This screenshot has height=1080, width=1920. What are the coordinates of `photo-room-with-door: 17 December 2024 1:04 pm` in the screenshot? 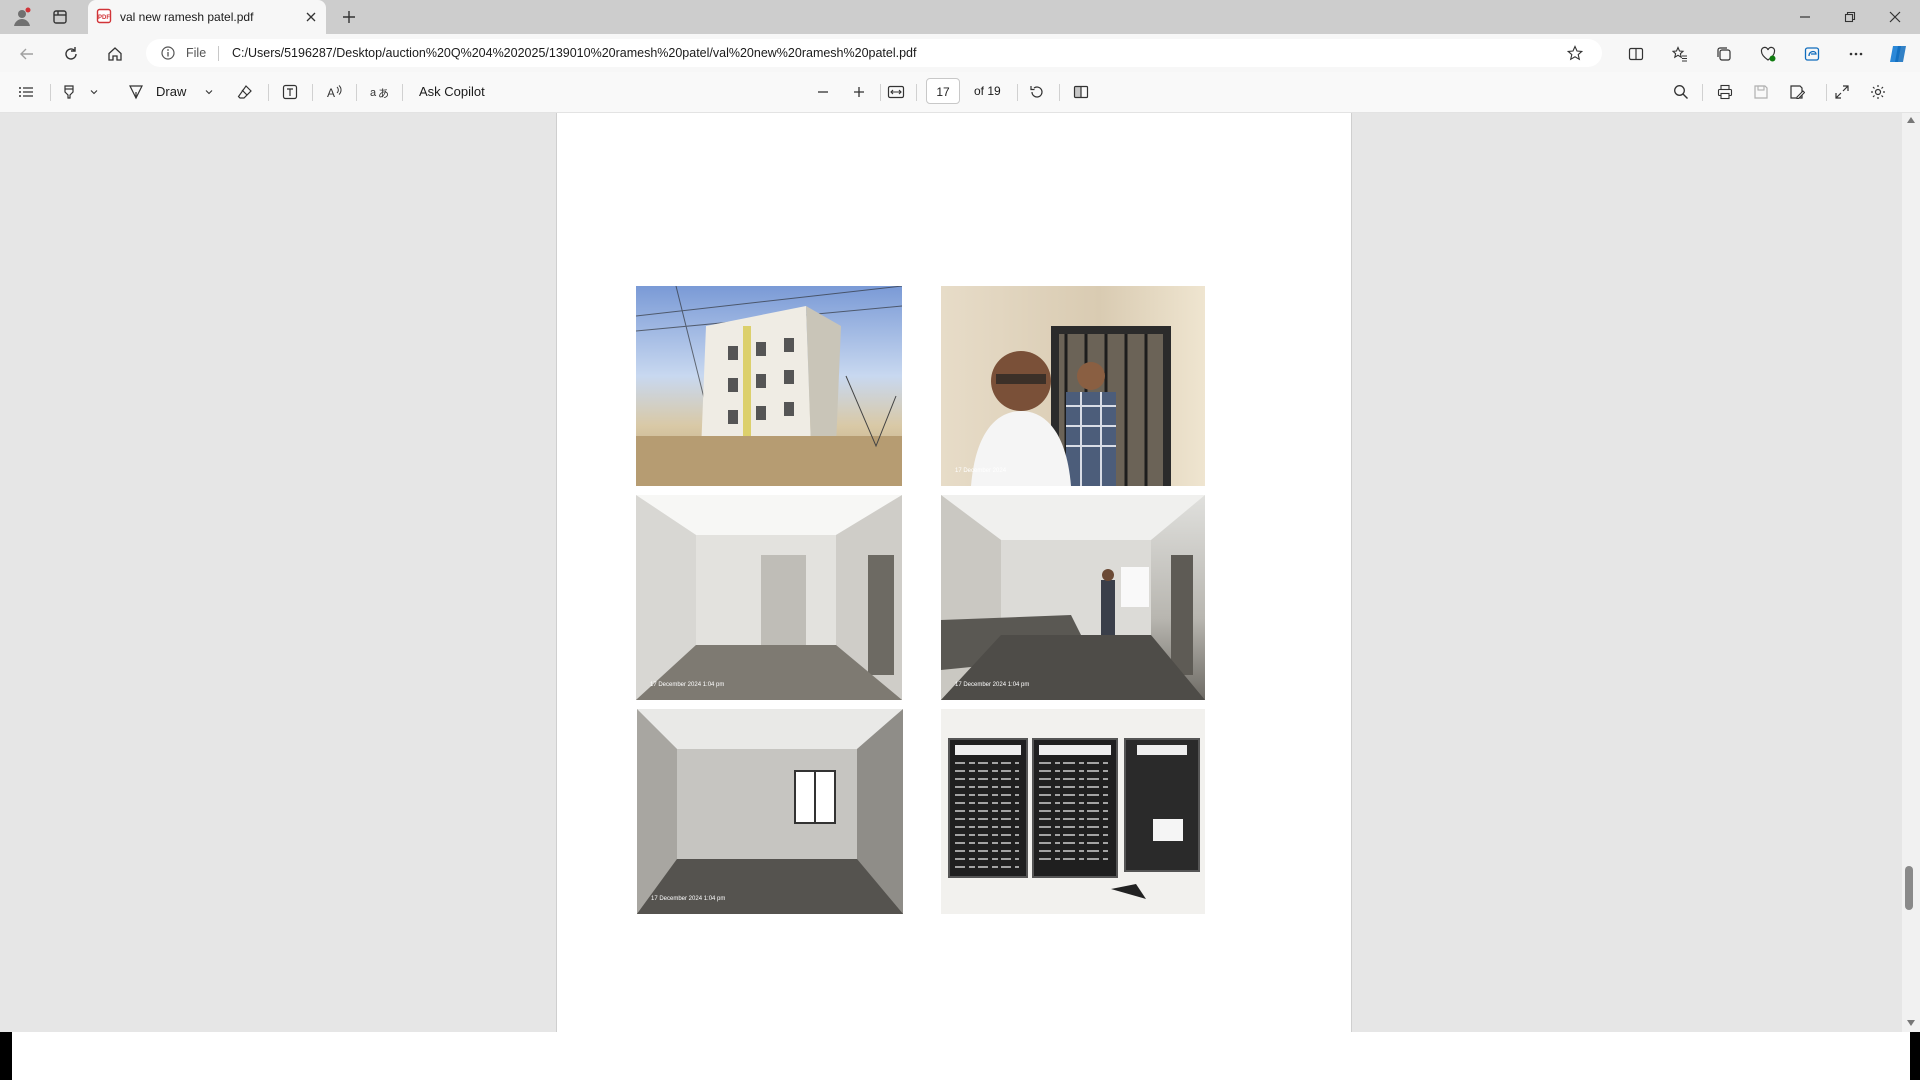 It's located at (769, 597).